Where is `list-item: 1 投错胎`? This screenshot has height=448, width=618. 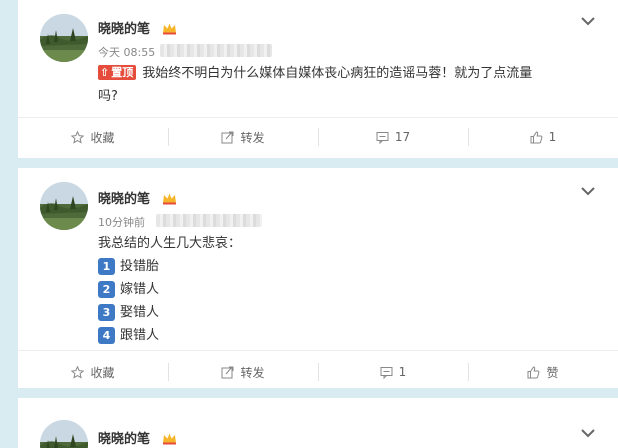
list-item: 1 投错胎 is located at coordinates (338, 266).